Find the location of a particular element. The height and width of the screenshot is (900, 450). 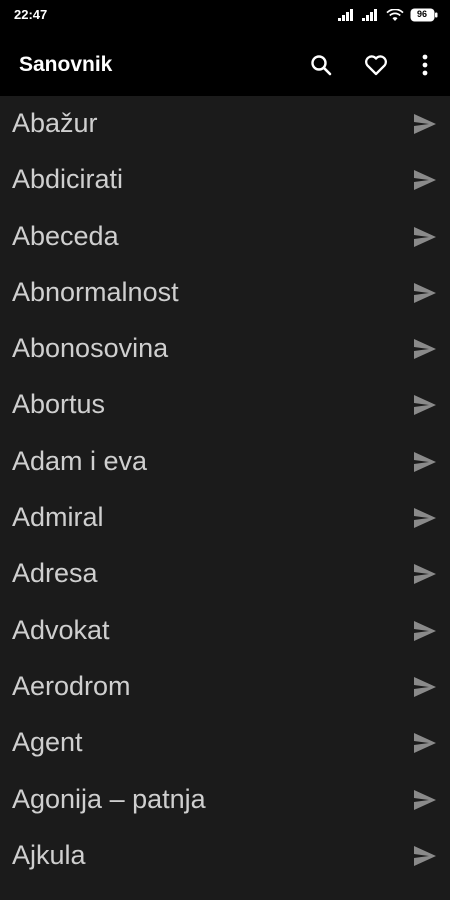

list-item-label: Adresa is located at coordinates (55, 573).